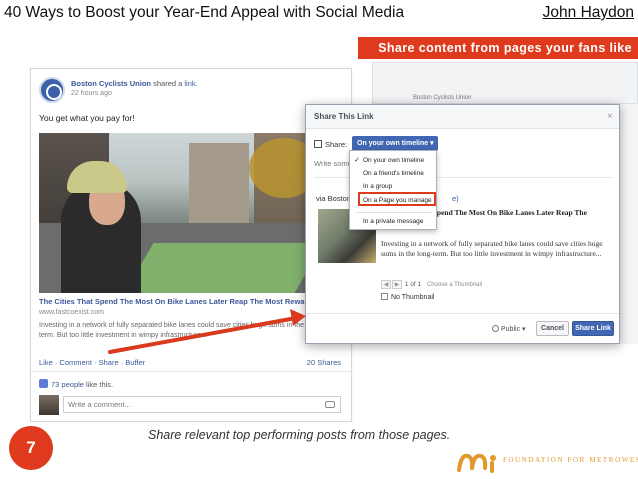  I want to click on tip-banner: Share content from pages your fans like, so click(498, 48).